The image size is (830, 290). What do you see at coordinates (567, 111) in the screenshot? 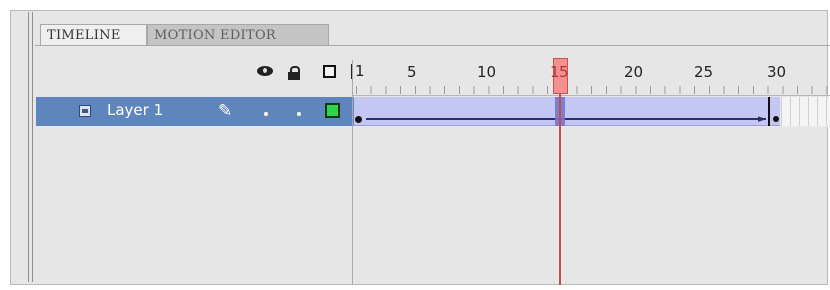
I see `motion-tween-span` at bounding box center [567, 111].